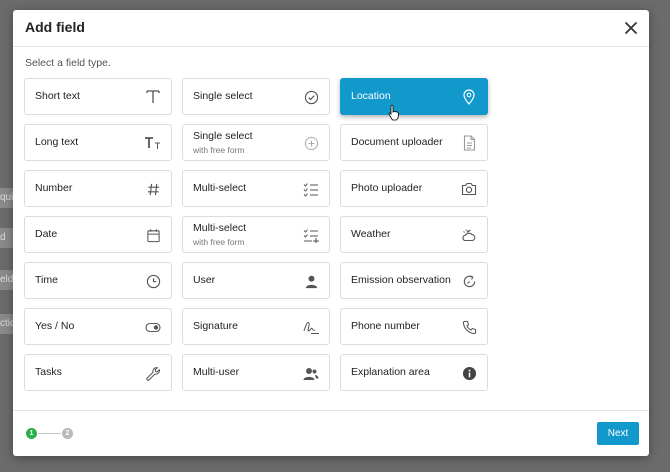  What do you see at coordinates (153, 373) in the screenshot?
I see `wrench-icon` at bounding box center [153, 373].